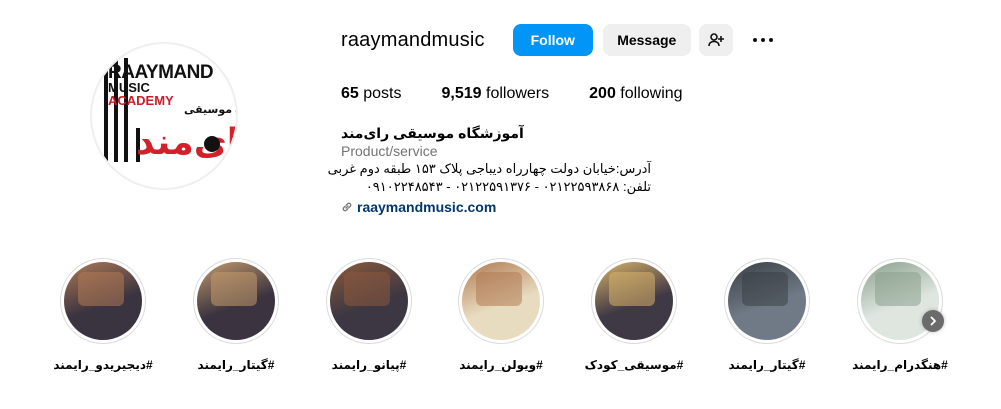 This screenshot has width=1001, height=409. What do you see at coordinates (212, 144) in the screenshot?
I see `logo-dot` at bounding box center [212, 144].